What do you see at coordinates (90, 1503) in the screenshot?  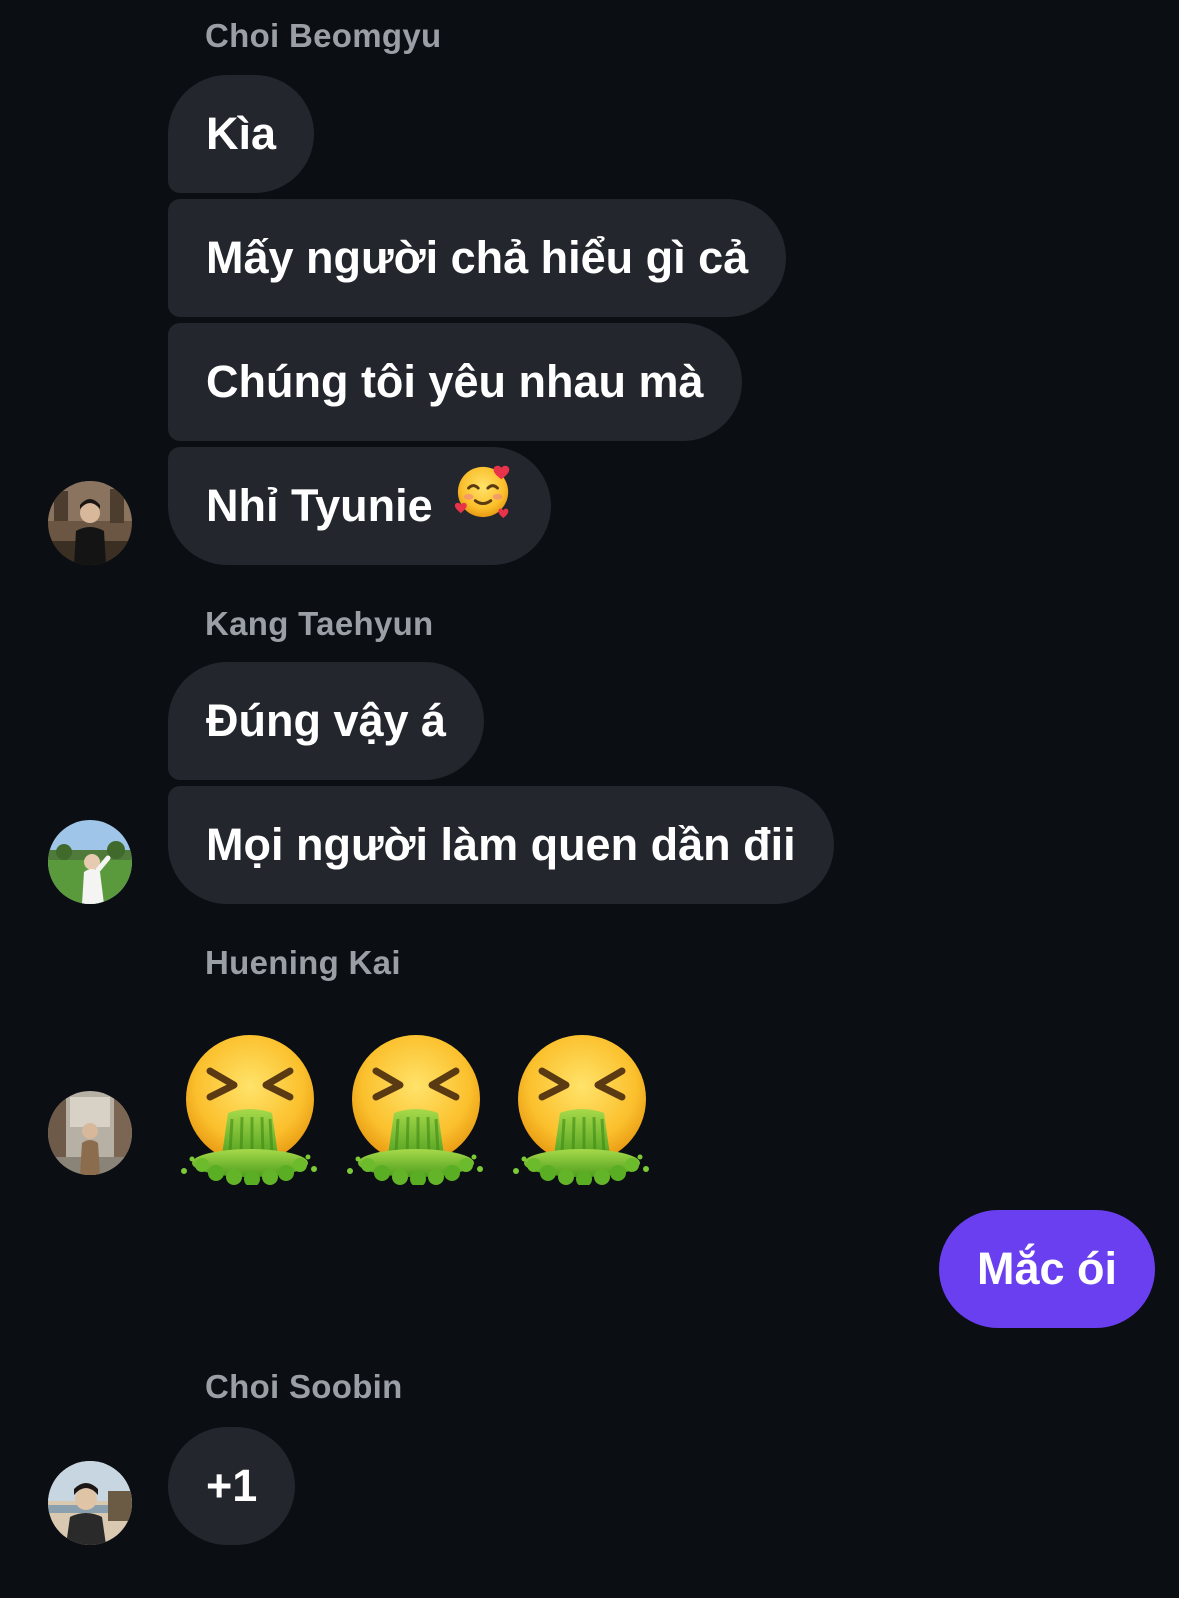 I see `soobin-avatar` at bounding box center [90, 1503].